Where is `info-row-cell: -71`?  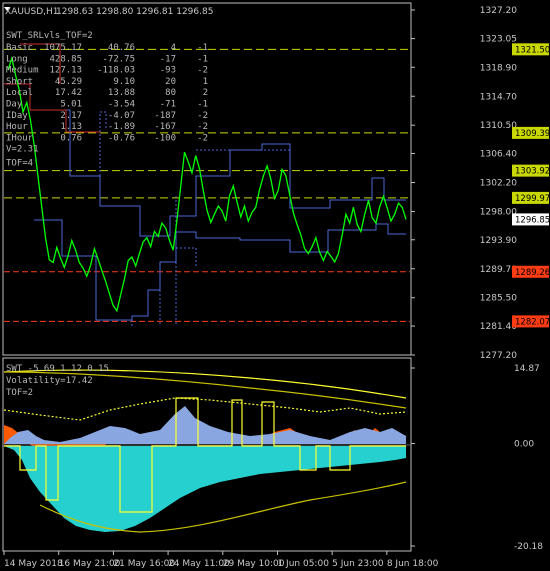 info-row-cell: -71 is located at coordinates (168, 105).